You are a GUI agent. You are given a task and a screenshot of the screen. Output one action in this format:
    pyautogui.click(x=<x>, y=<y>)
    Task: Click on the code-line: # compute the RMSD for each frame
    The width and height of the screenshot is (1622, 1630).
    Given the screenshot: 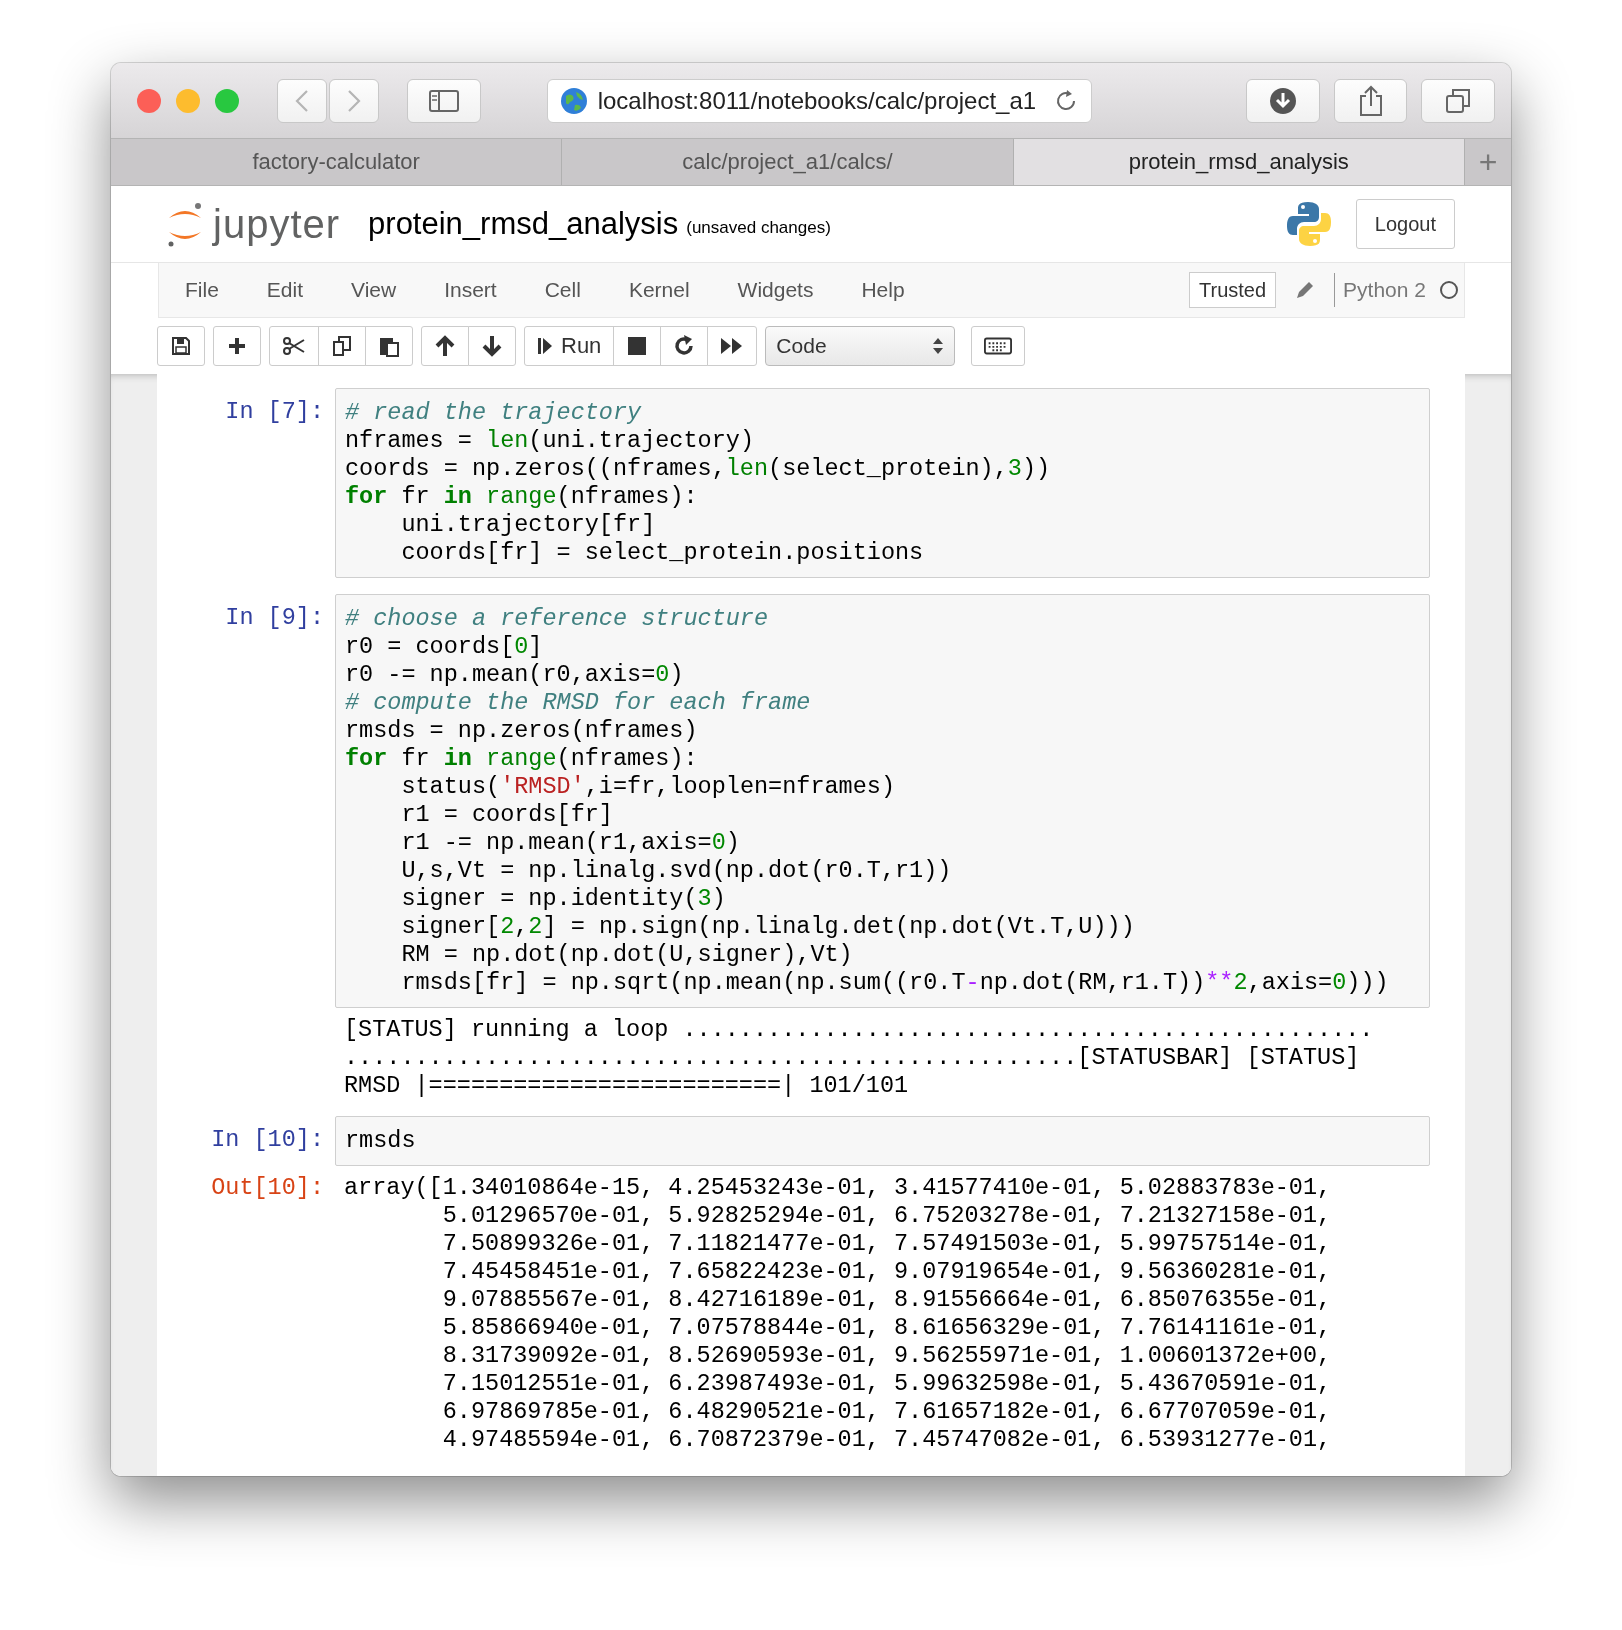 What is the action you would take?
    pyautogui.click(x=578, y=703)
    